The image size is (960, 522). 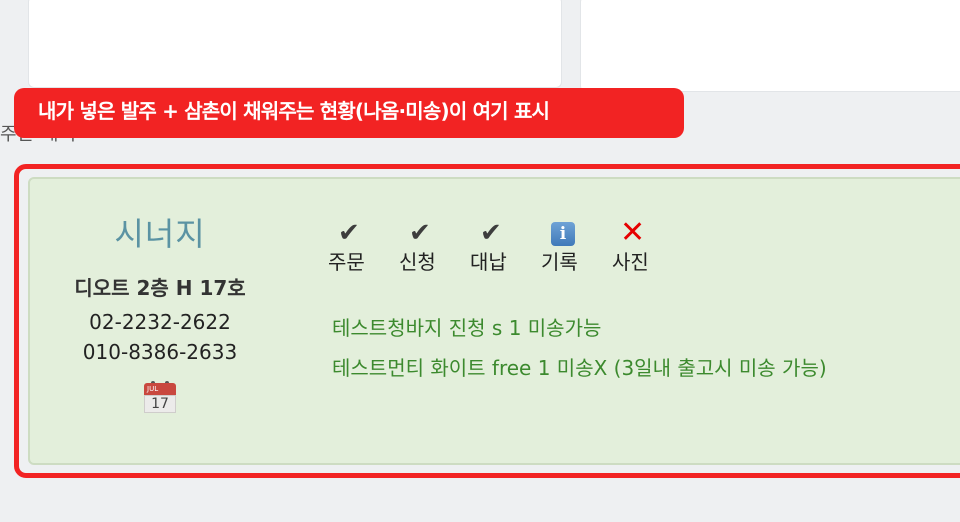 I want to click on status-record: i 기록, so click(x=576, y=247).